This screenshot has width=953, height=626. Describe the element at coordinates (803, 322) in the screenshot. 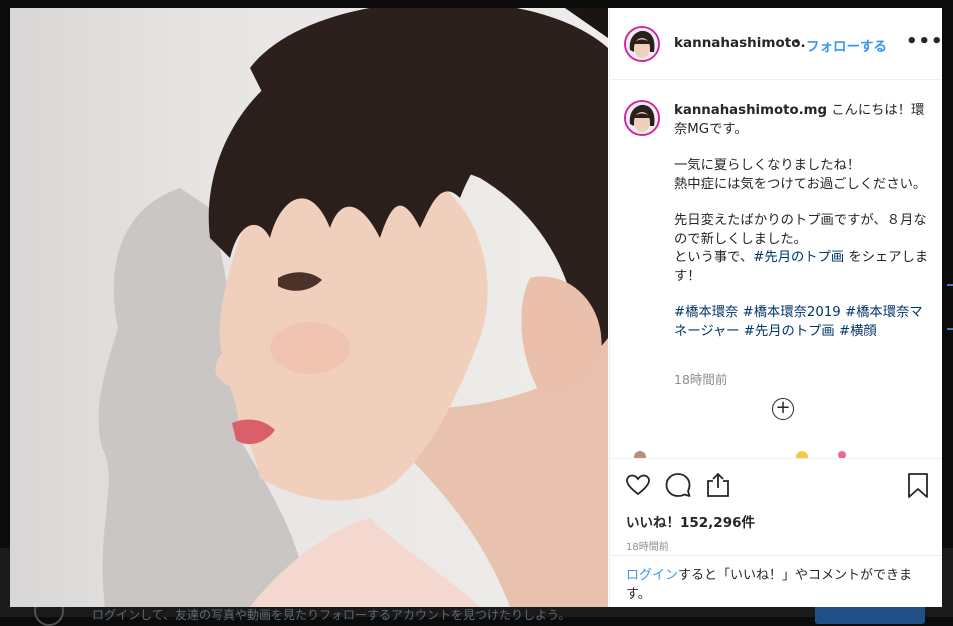

I see `hashtag-list: #橋本環奈 #橋本環奈2019 #橋本環奈マネージャー #先月のトプ画 #横顔` at that location.